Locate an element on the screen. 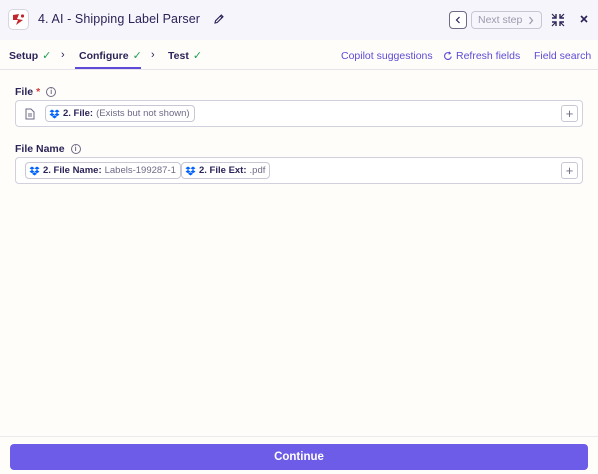 This screenshot has height=474, width=598. next-step-button: Next step is located at coordinates (506, 20).